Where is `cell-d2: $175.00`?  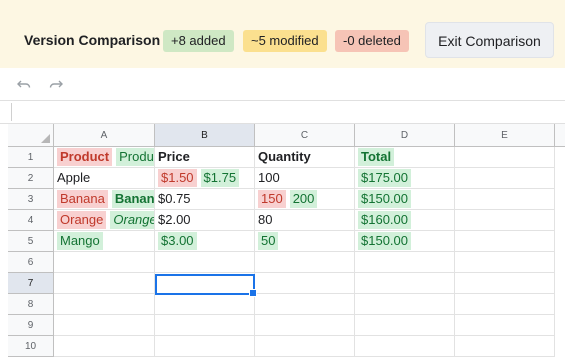 cell-d2: $175.00 is located at coordinates (405, 178).